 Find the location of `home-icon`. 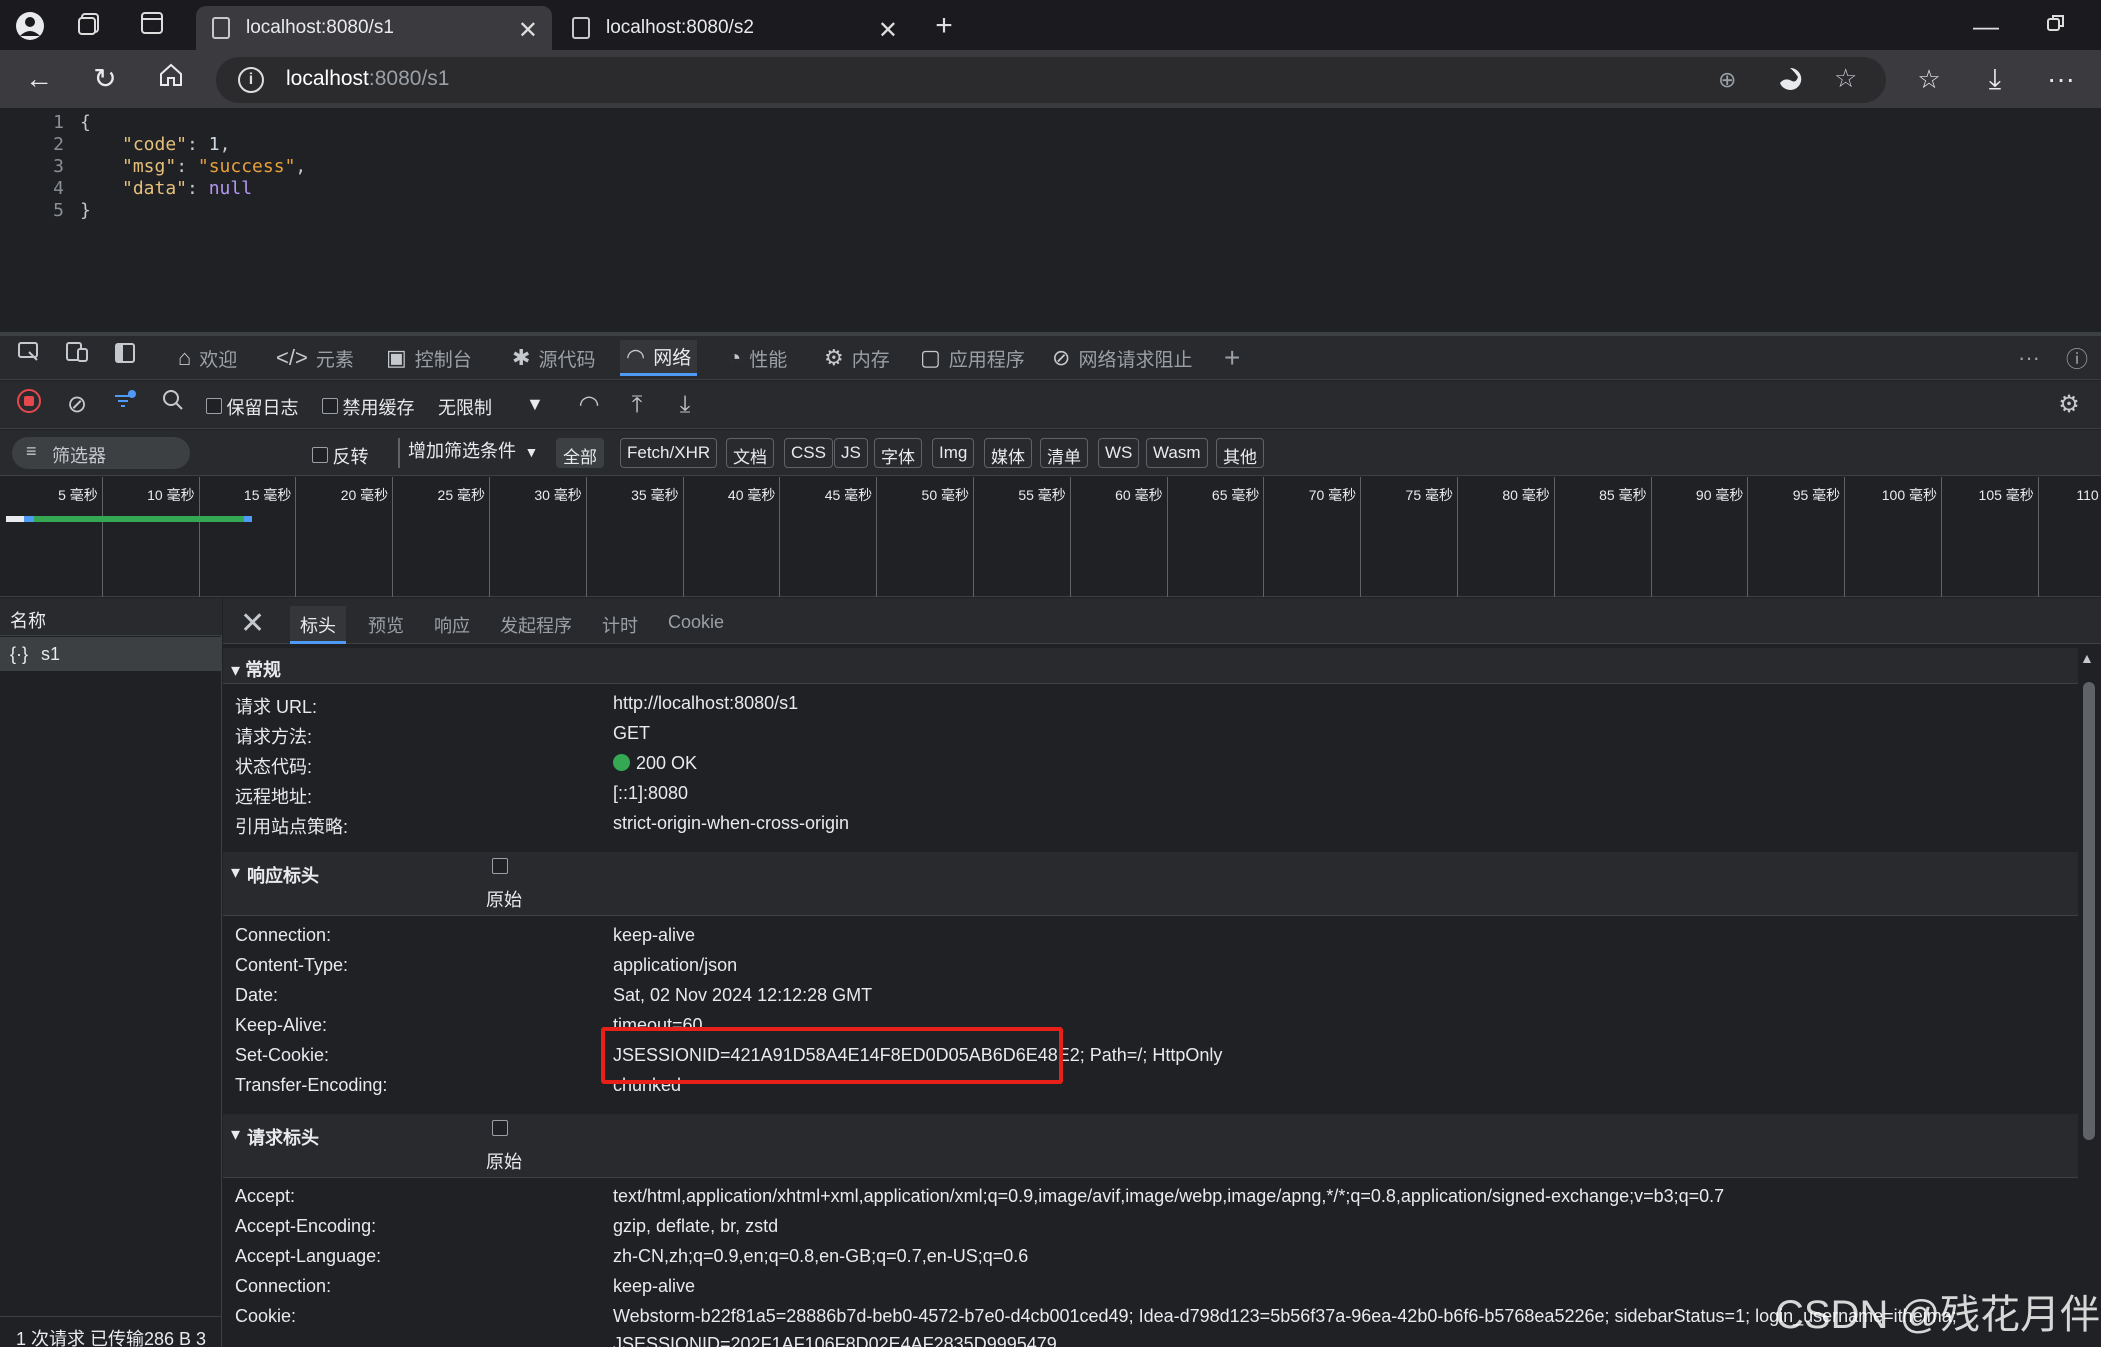

home-icon is located at coordinates (171, 79).